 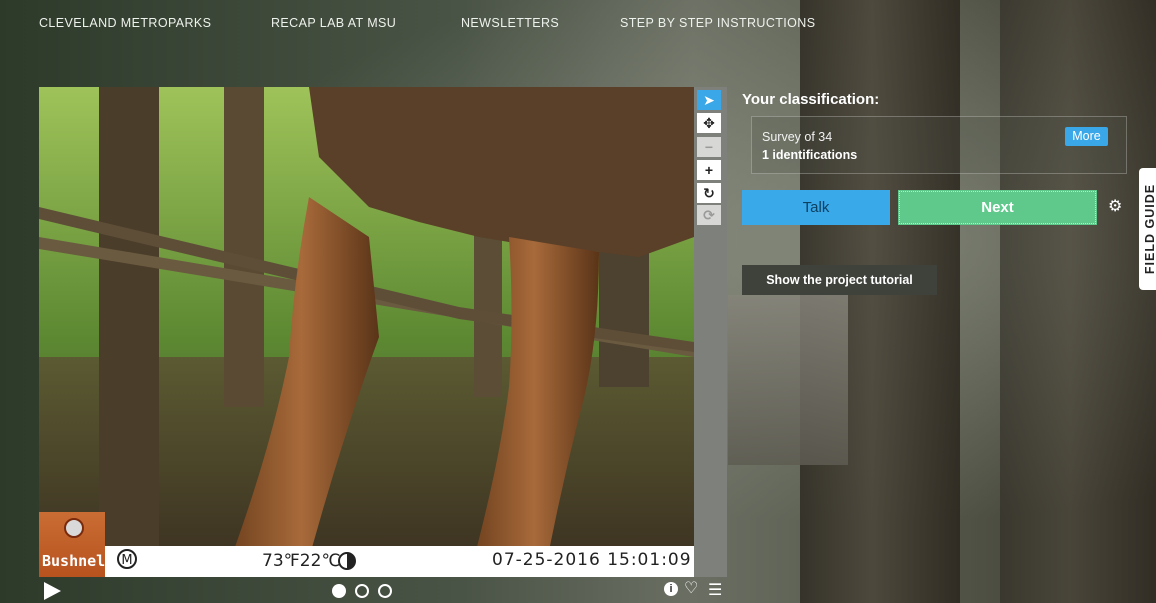 What do you see at coordinates (810, 155) in the screenshot?
I see `identifications-count: 1 identifications` at bounding box center [810, 155].